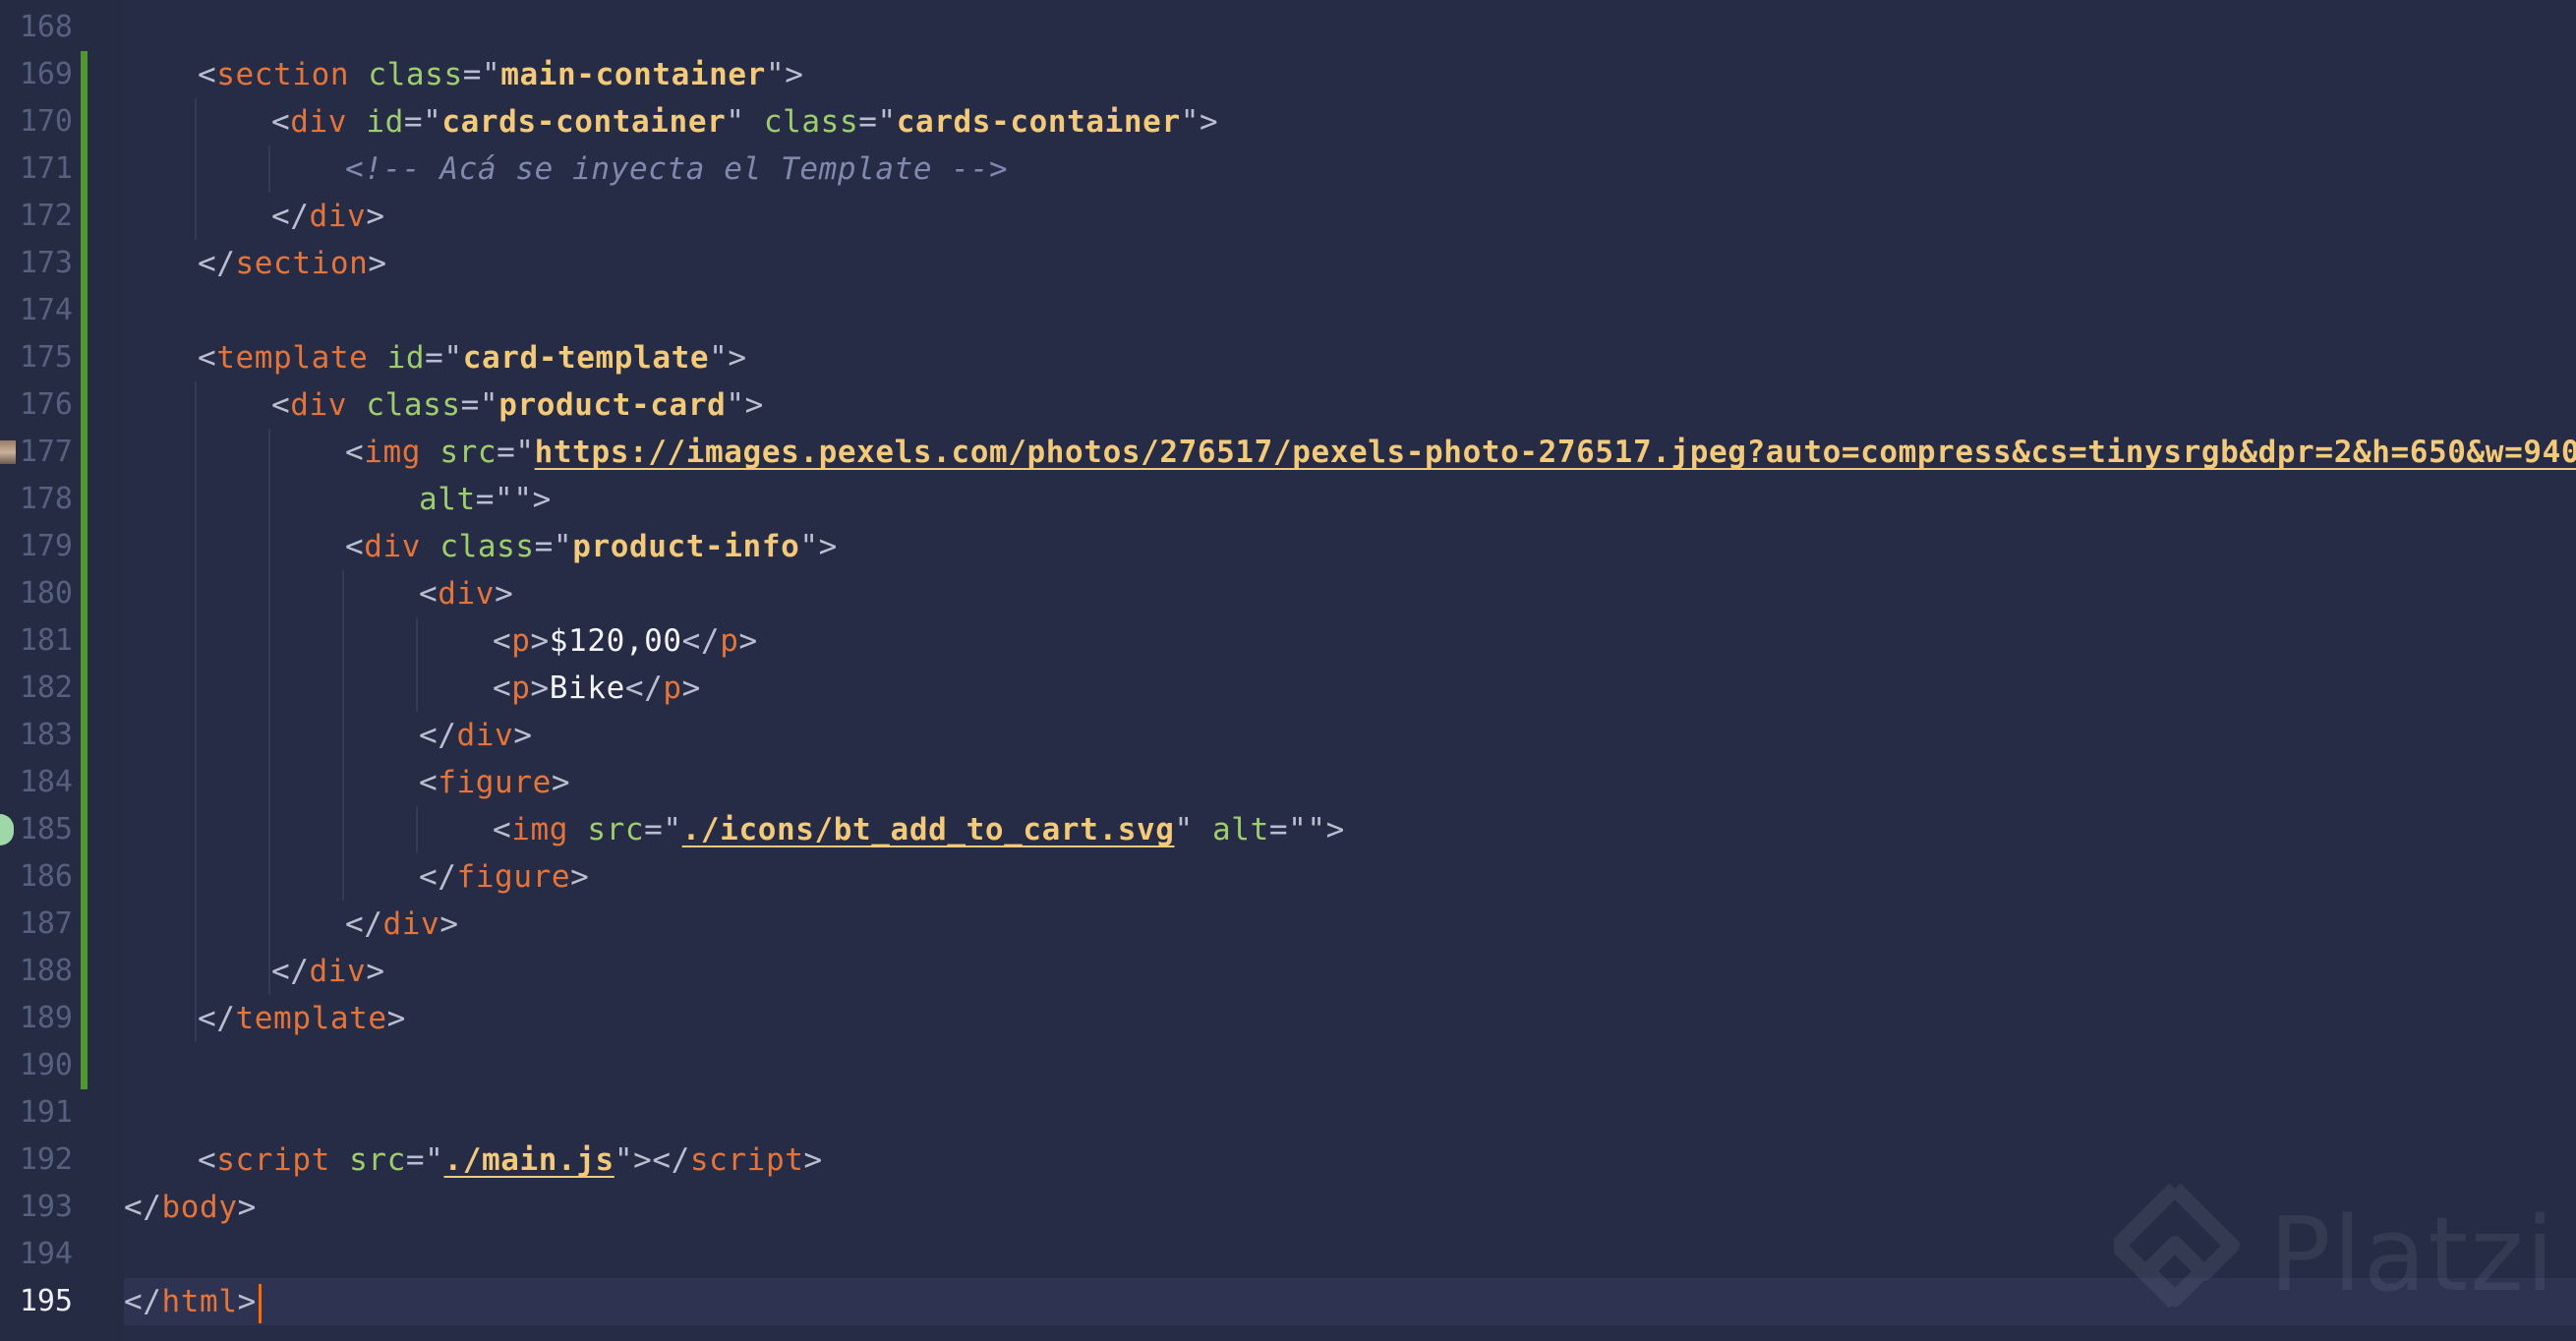 The width and height of the screenshot is (2576, 1341). I want to click on code-line: <div>, so click(1350, 593).